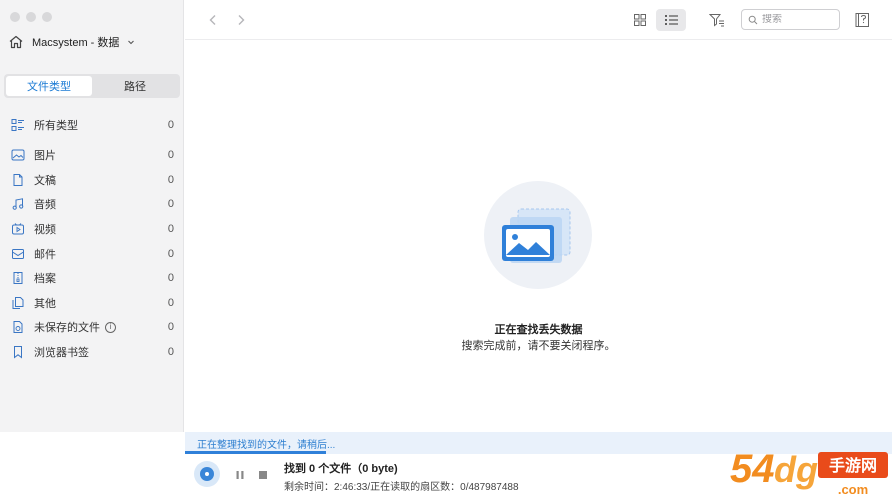 The image size is (892, 500). What do you see at coordinates (92, 352) in the screenshot?
I see `sidebar-item-bookmarks: 浏览器书签 0` at bounding box center [92, 352].